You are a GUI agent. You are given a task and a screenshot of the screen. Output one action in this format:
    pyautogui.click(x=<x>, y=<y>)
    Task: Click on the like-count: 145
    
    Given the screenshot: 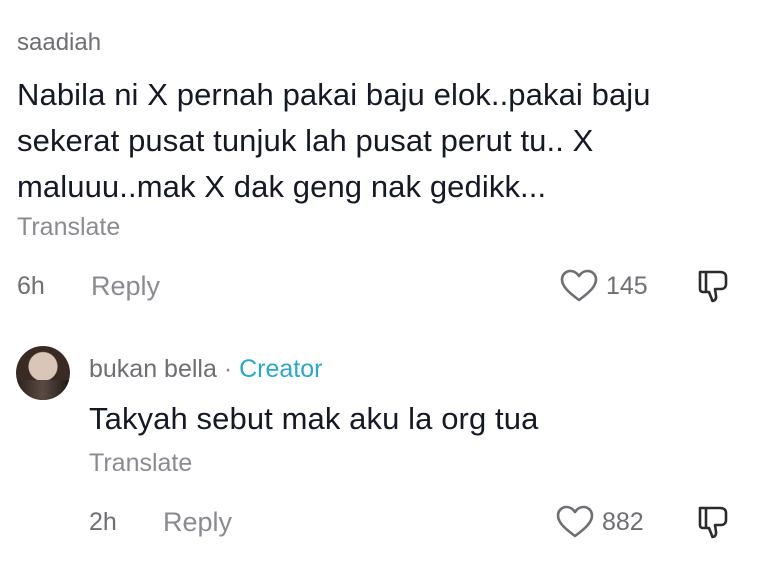 What is the action you would take?
    pyautogui.click(x=627, y=286)
    